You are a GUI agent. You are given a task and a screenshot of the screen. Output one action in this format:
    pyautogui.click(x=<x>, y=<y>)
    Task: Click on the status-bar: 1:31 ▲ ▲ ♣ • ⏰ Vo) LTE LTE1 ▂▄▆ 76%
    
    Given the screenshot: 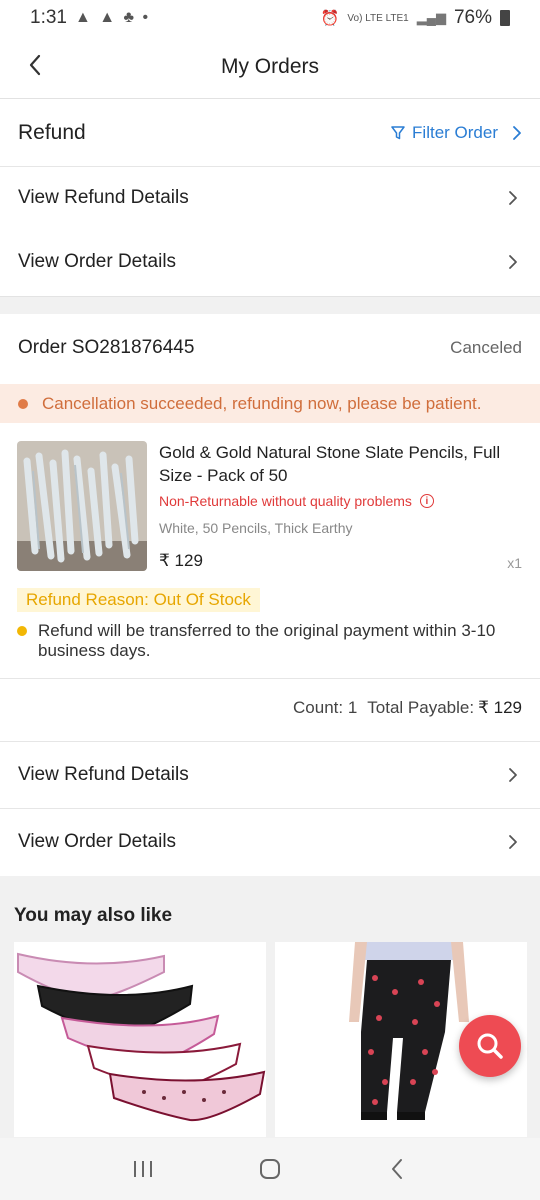 What is the action you would take?
    pyautogui.click(x=270, y=18)
    